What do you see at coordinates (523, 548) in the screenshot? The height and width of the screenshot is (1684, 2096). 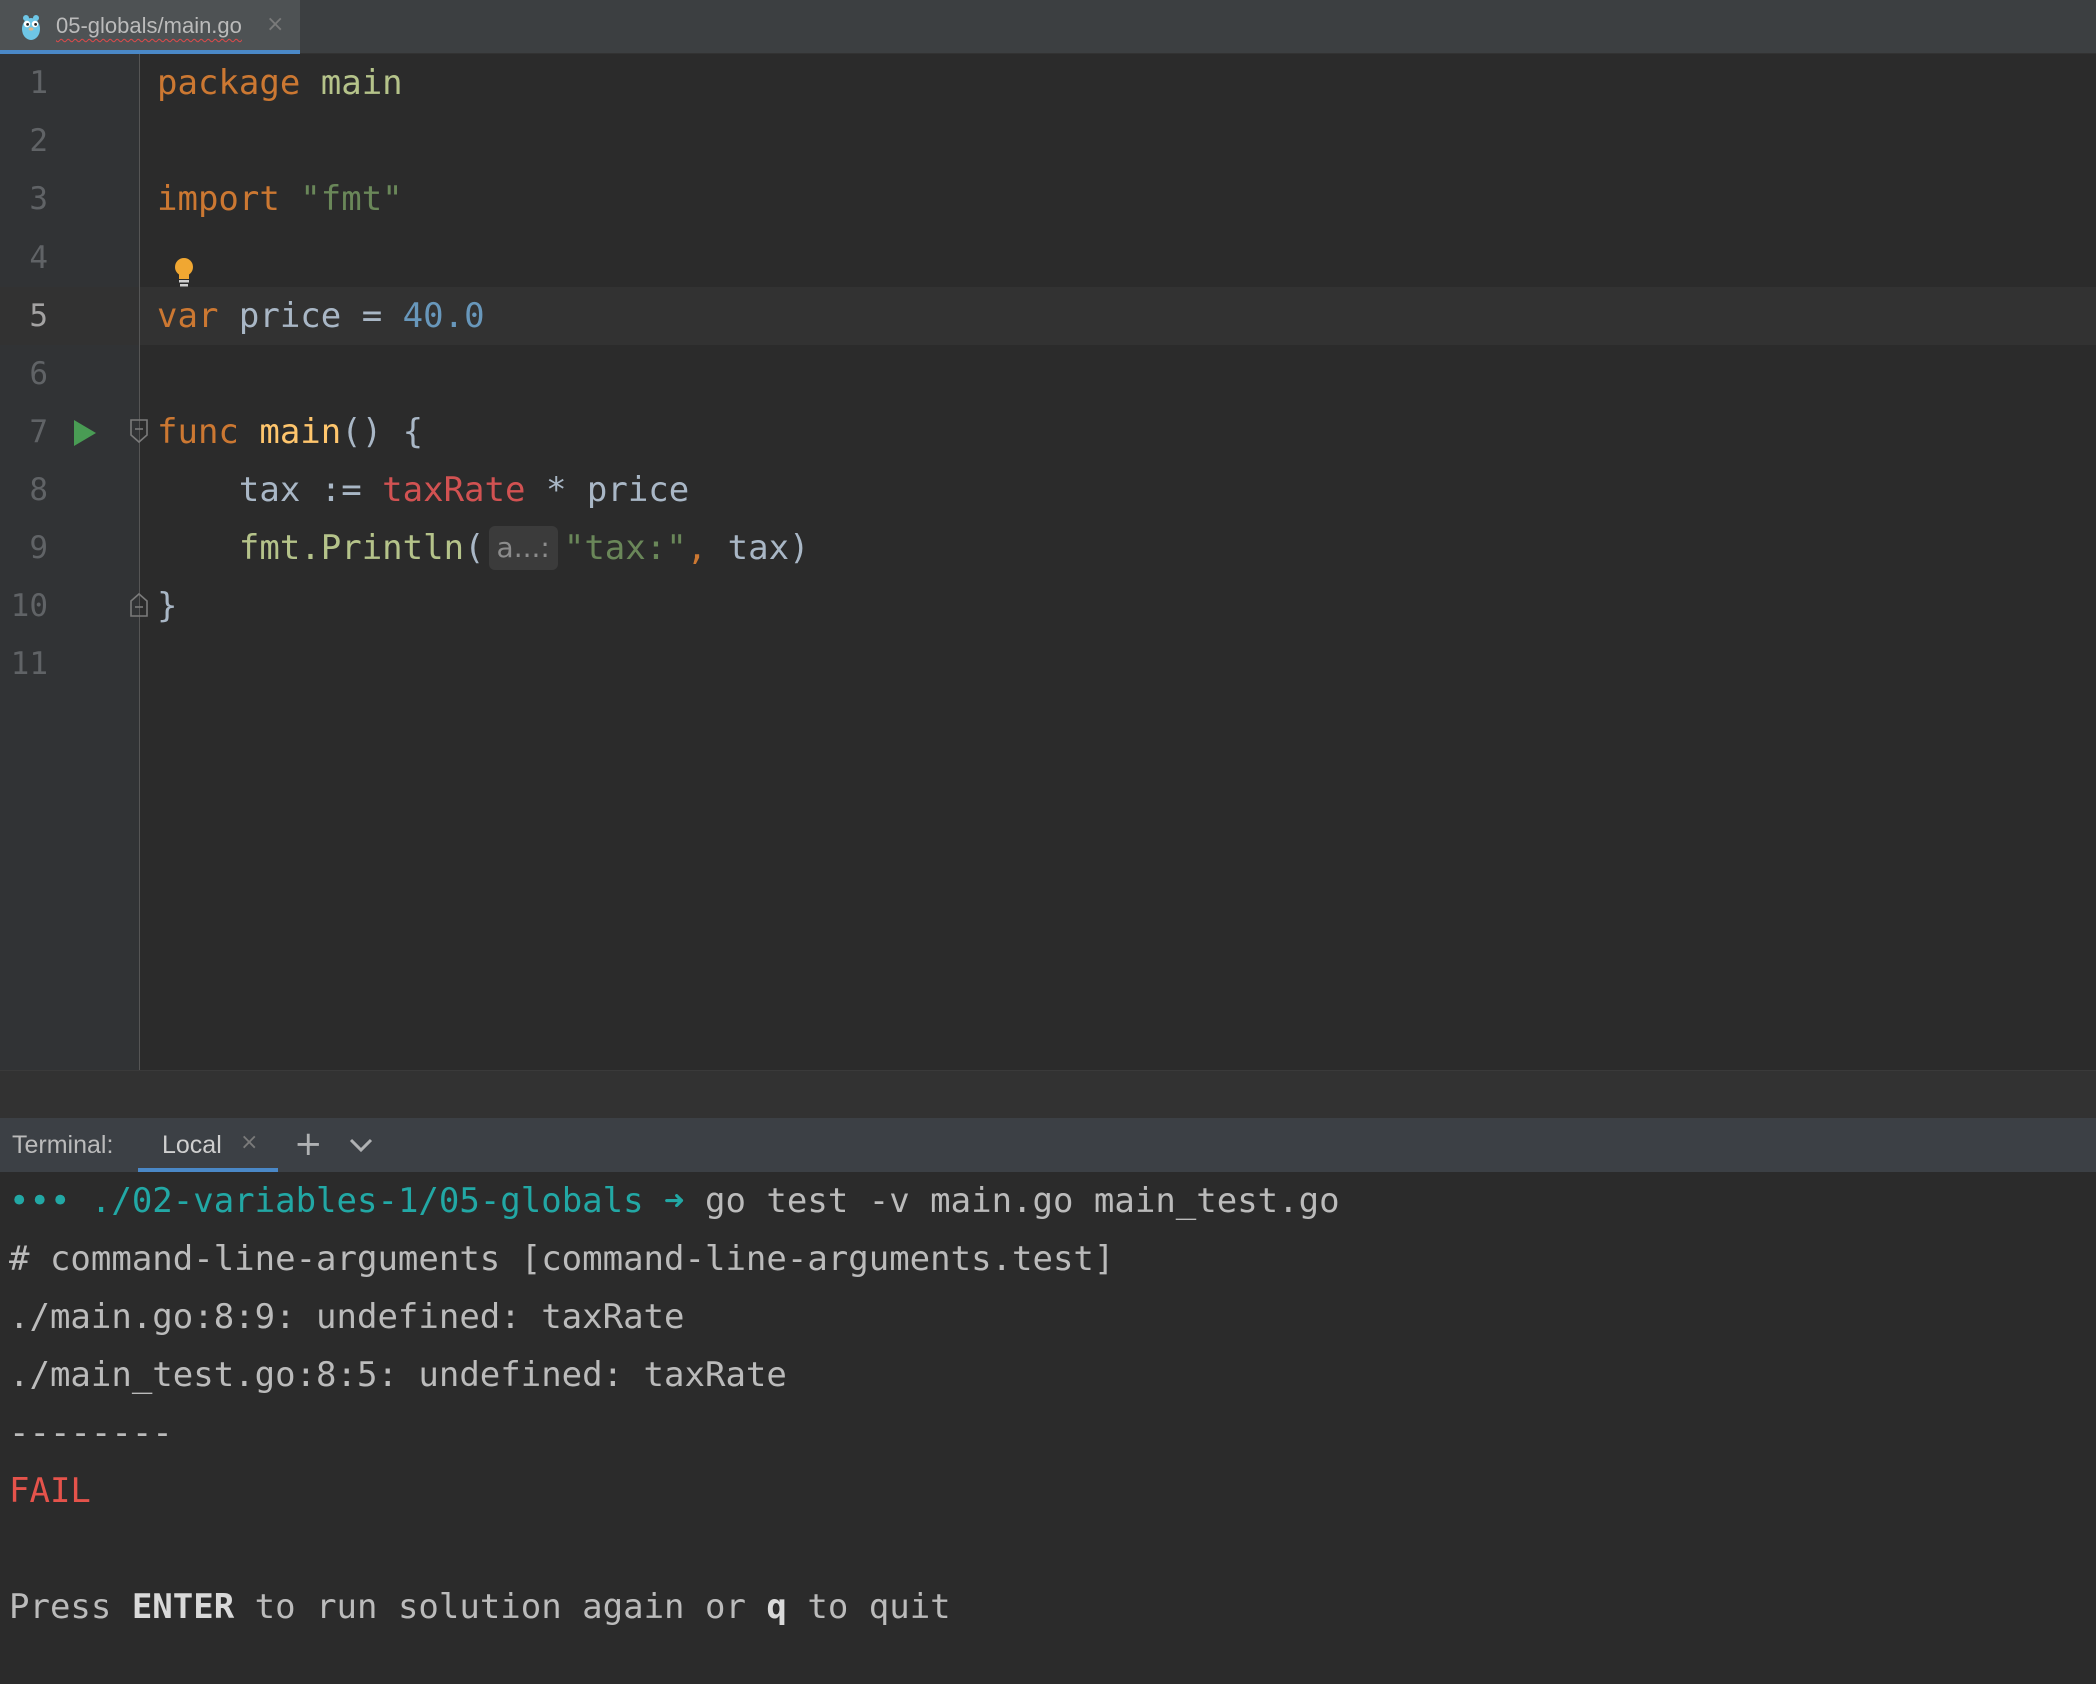 I see `parameter-hint: a...:` at bounding box center [523, 548].